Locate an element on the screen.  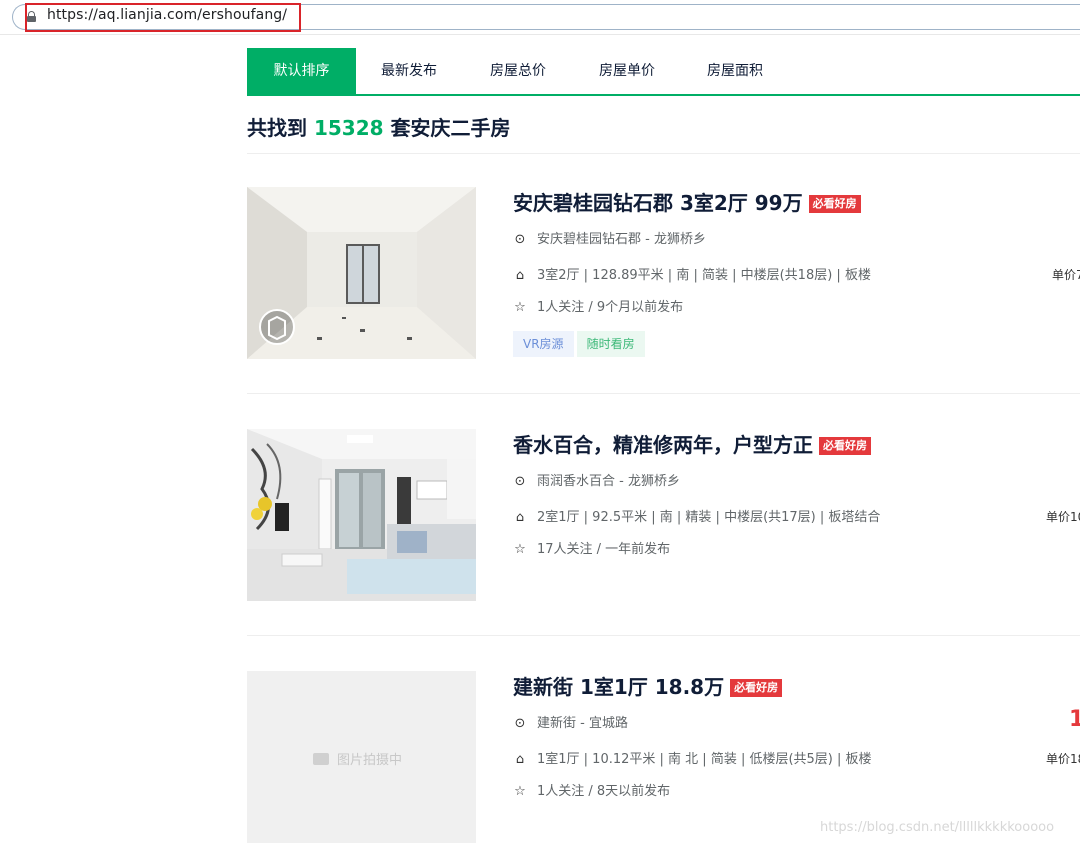
listing-title: 香水百合，精准修两年，户型方正 必看好房 is located at coordinates (692, 443).